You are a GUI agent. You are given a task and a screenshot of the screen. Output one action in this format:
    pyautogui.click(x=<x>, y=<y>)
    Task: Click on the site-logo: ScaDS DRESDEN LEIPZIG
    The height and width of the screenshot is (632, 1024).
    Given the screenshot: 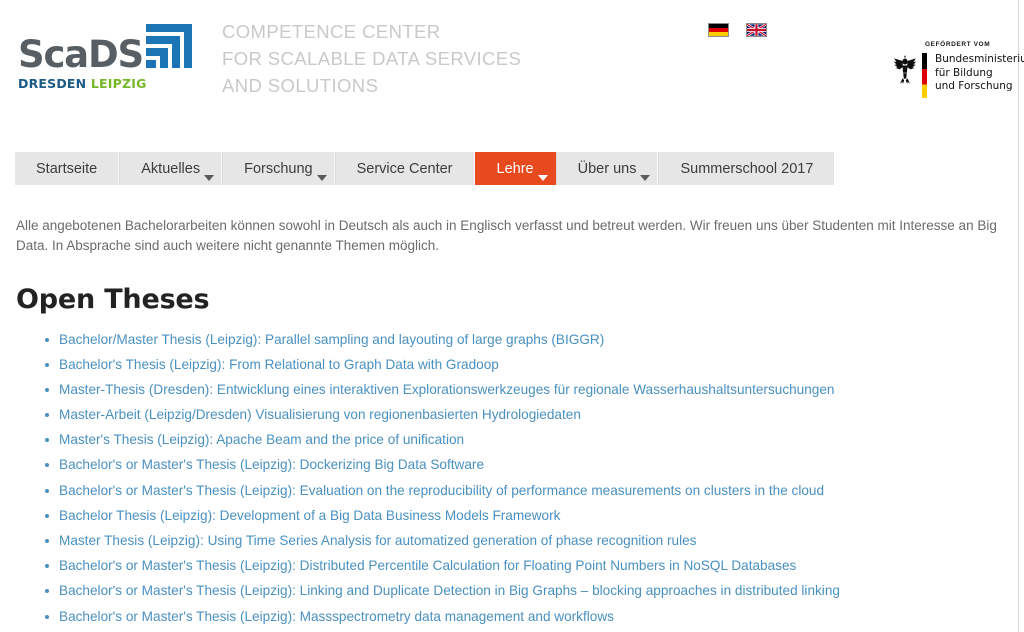 What is the action you would take?
    pyautogui.click(x=105, y=57)
    